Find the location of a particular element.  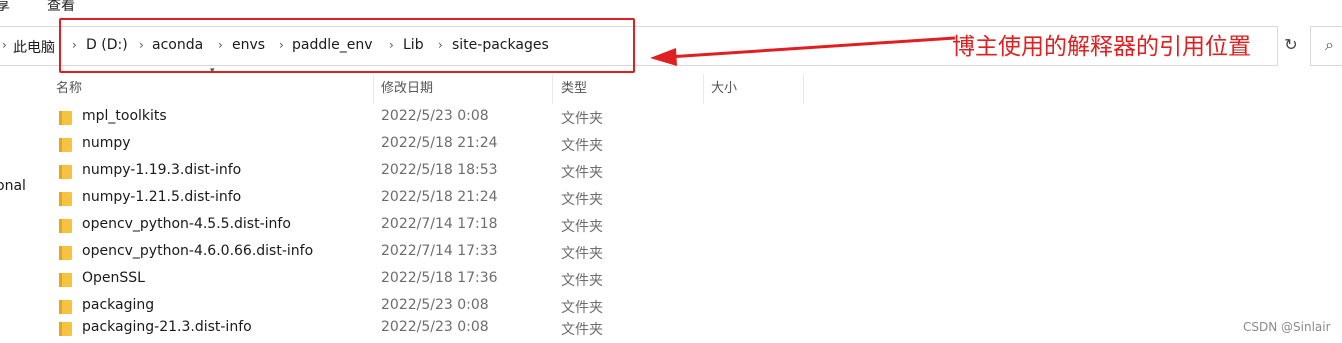

file-name: opencv_python-4.5.5.dist-info is located at coordinates (186, 224).